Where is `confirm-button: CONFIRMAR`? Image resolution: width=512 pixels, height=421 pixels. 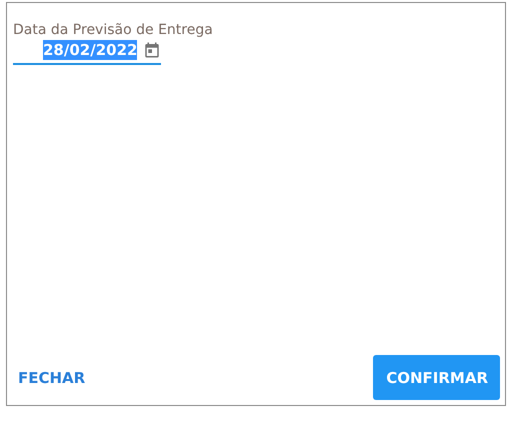
confirm-button: CONFIRMAR is located at coordinates (436, 377).